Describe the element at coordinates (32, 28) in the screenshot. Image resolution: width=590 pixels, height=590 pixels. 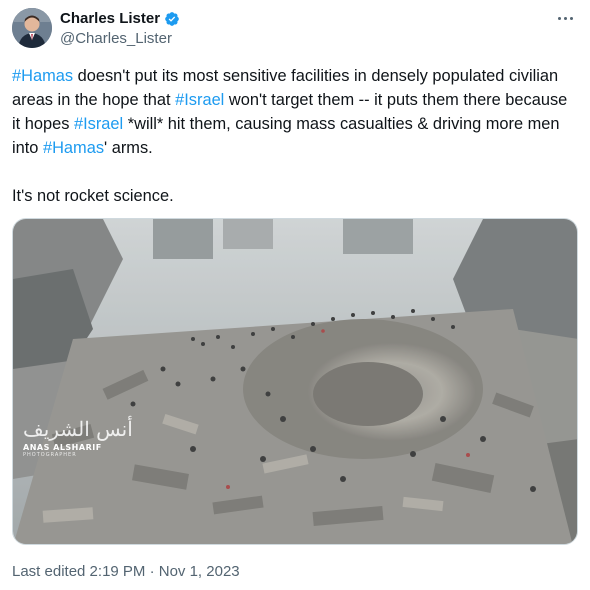
I see `avatar` at that location.